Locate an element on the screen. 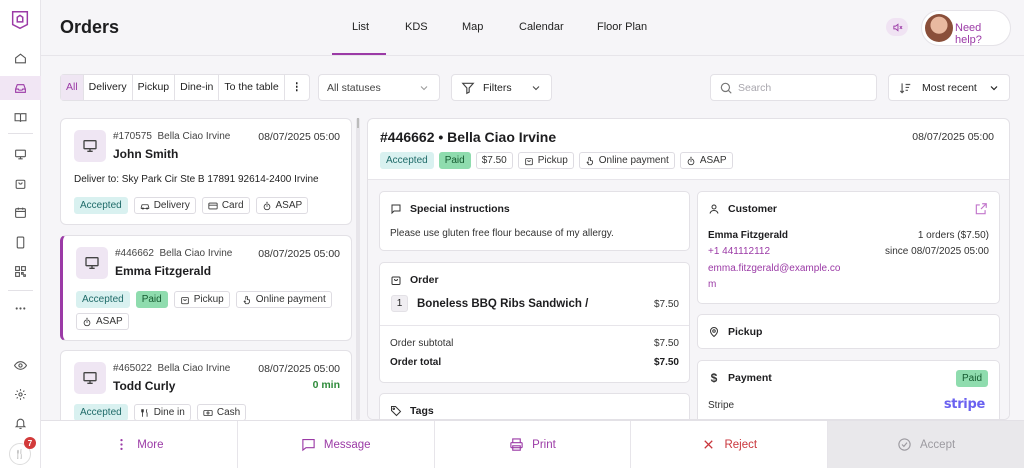 This screenshot has height=468, width=1024. orders-inbox-icon is located at coordinates (20, 88).